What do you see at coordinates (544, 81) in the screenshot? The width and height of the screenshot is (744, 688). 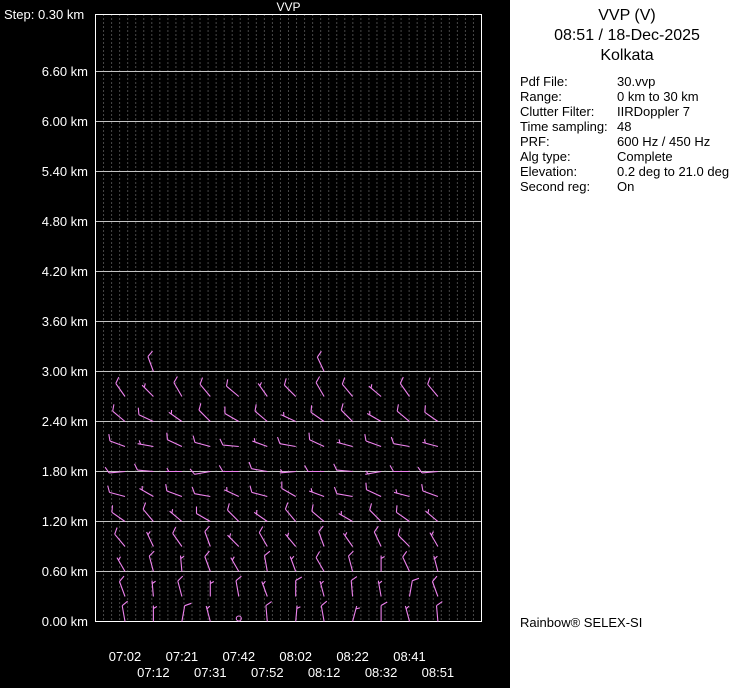 I see `param-label: Pdf File:` at bounding box center [544, 81].